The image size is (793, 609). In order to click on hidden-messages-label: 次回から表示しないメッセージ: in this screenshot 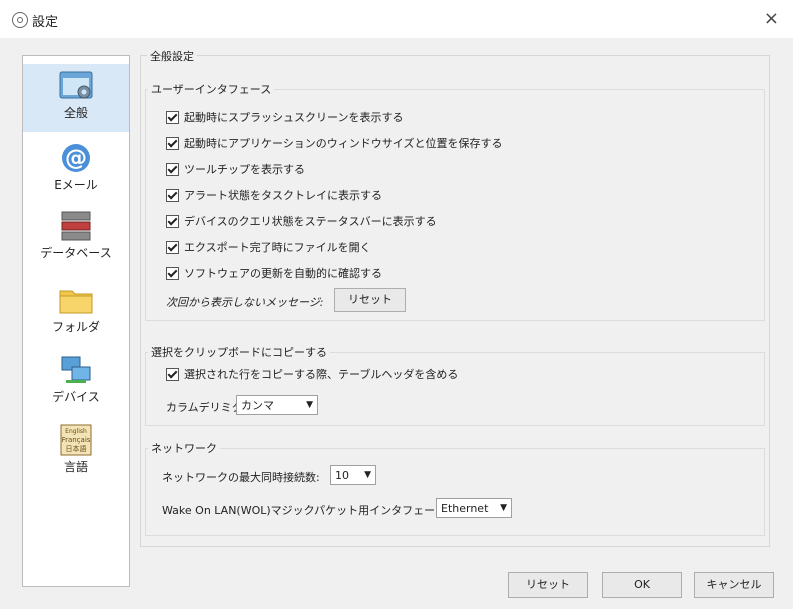, I will do `click(245, 302)`.